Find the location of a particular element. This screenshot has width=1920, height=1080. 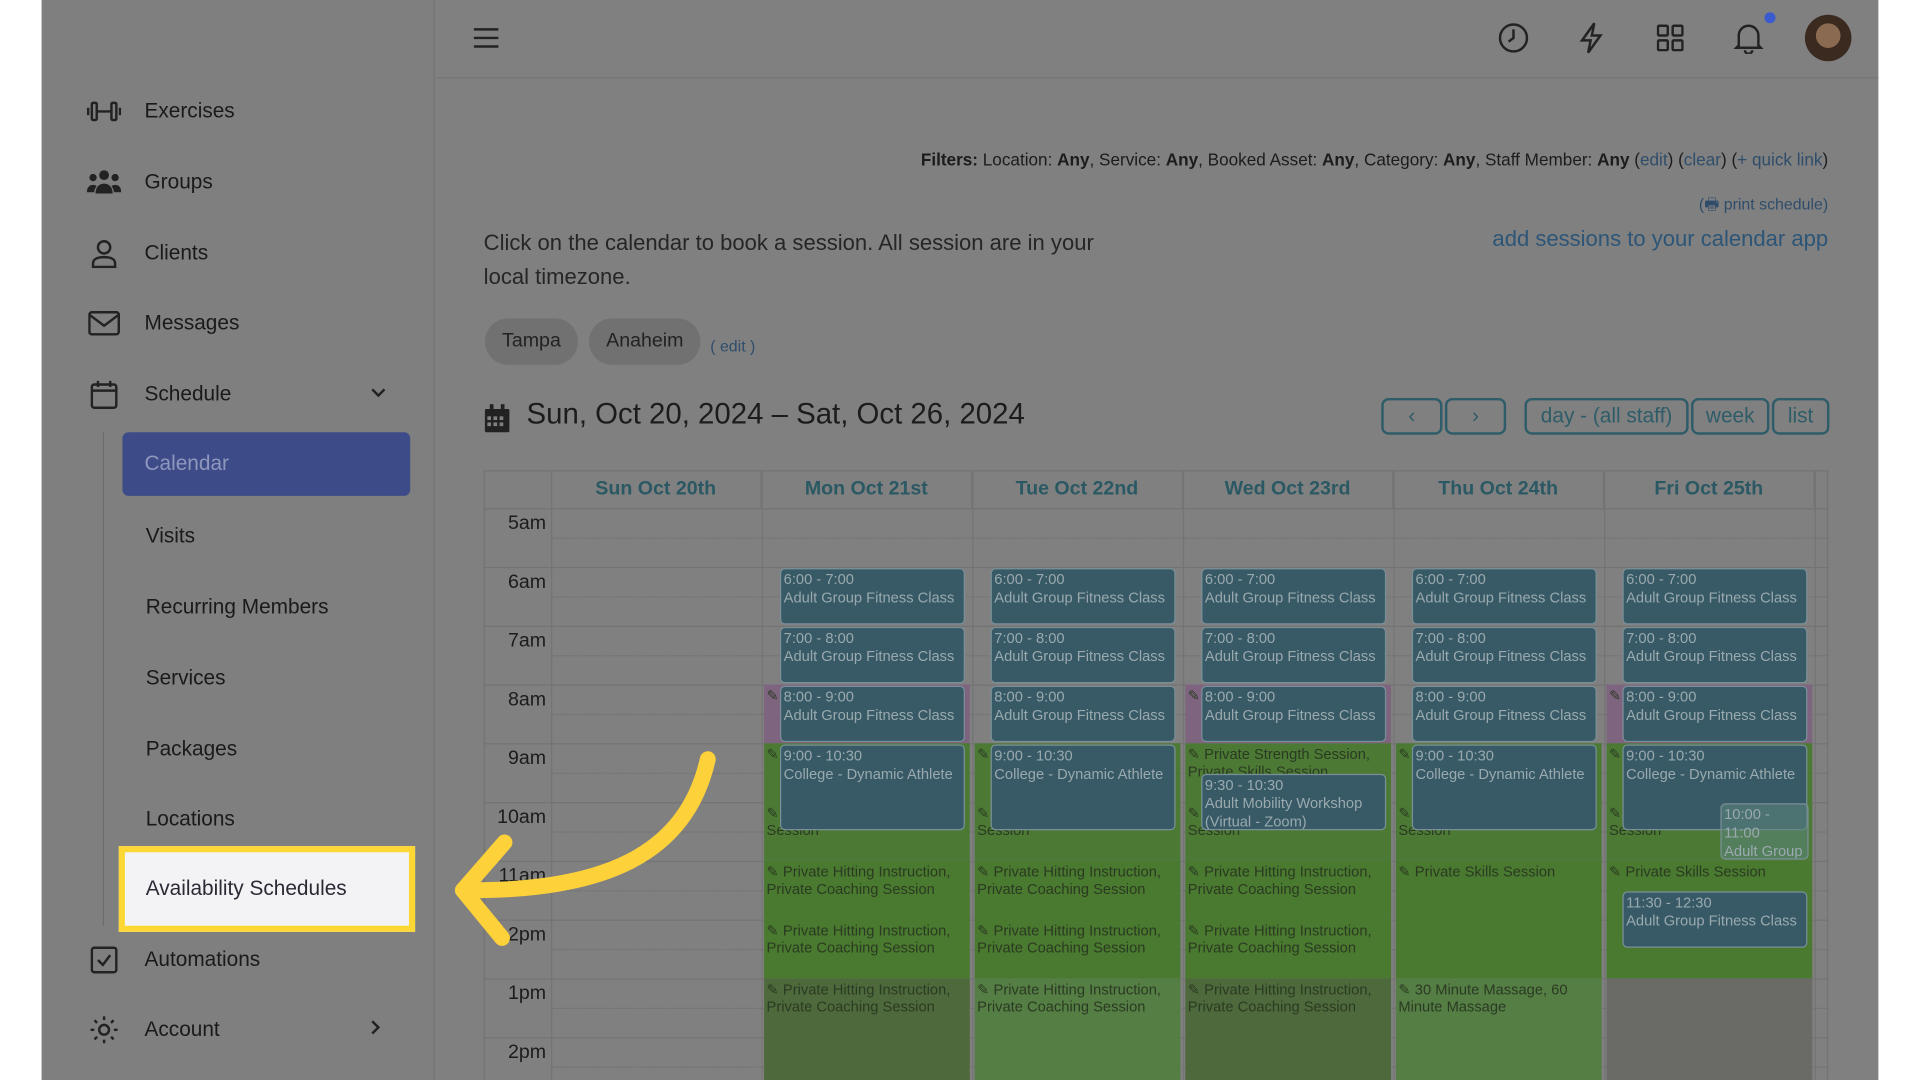

clock-icon is located at coordinates (1513, 38).